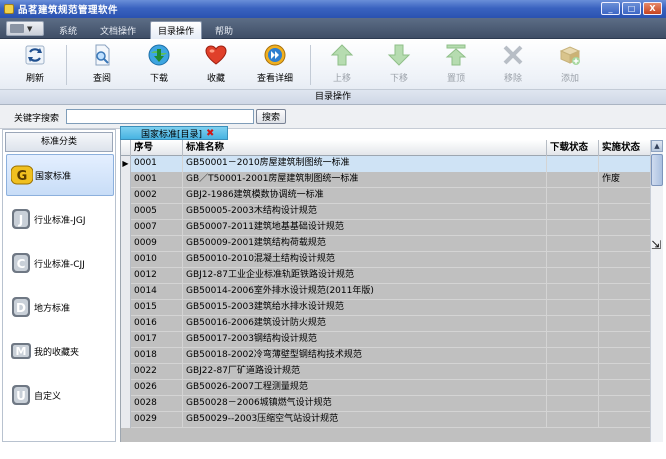 This screenshot has width=666, height=459. Describe the element at coordinates (573, 148) in the screenshot. I see `column-header-download: 下载状态` at that location.